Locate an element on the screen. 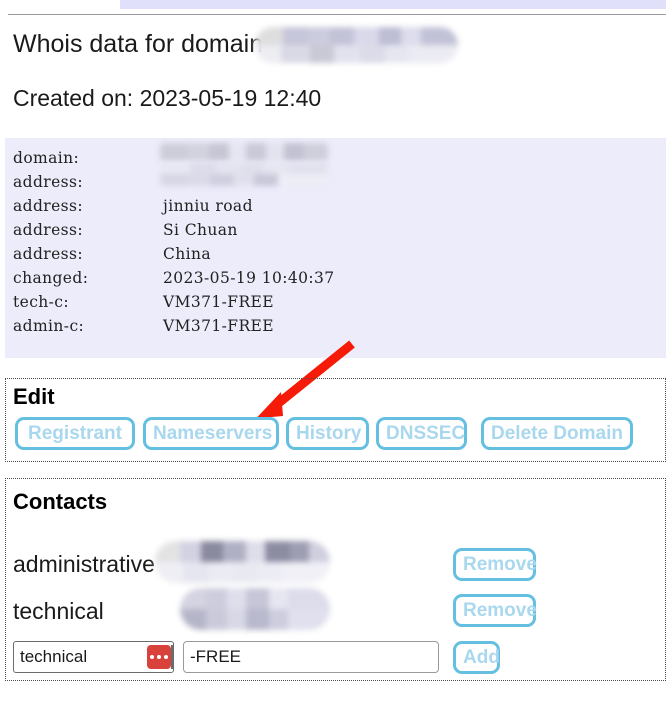  contact-row-label-technical: technical is located at coordinates (58, 611).